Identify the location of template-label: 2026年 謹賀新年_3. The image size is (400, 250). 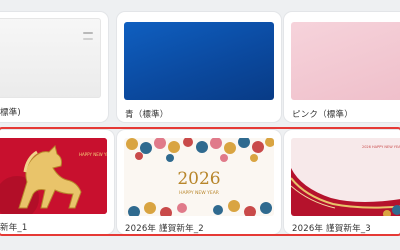
(331, 229).